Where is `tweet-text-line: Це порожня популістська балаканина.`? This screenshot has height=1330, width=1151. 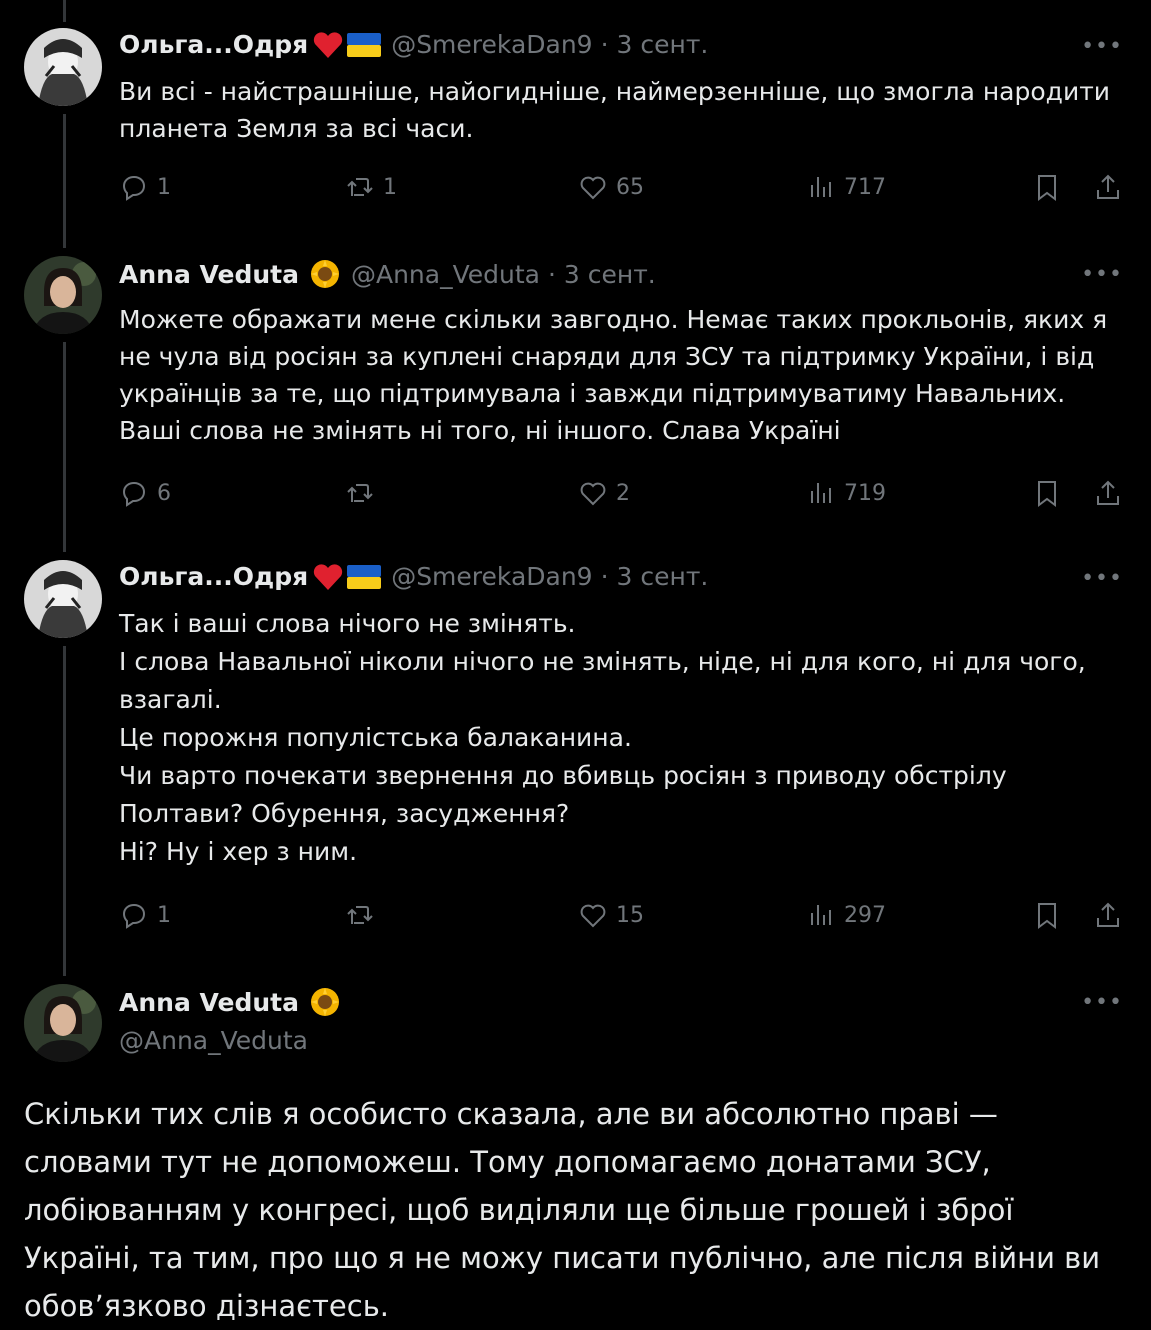
tweet-text-line: Це порожня популістська балаканина. is located at coordinates (375, 737).